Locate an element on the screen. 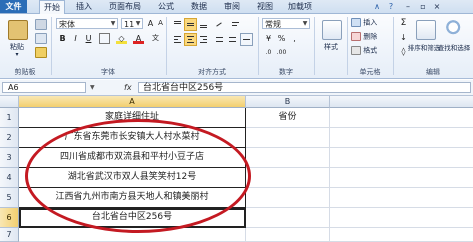 The width and height of the screenshot is (473, 242). paste-dropdown-icon: ▾ is located at coordinates (17, 54).